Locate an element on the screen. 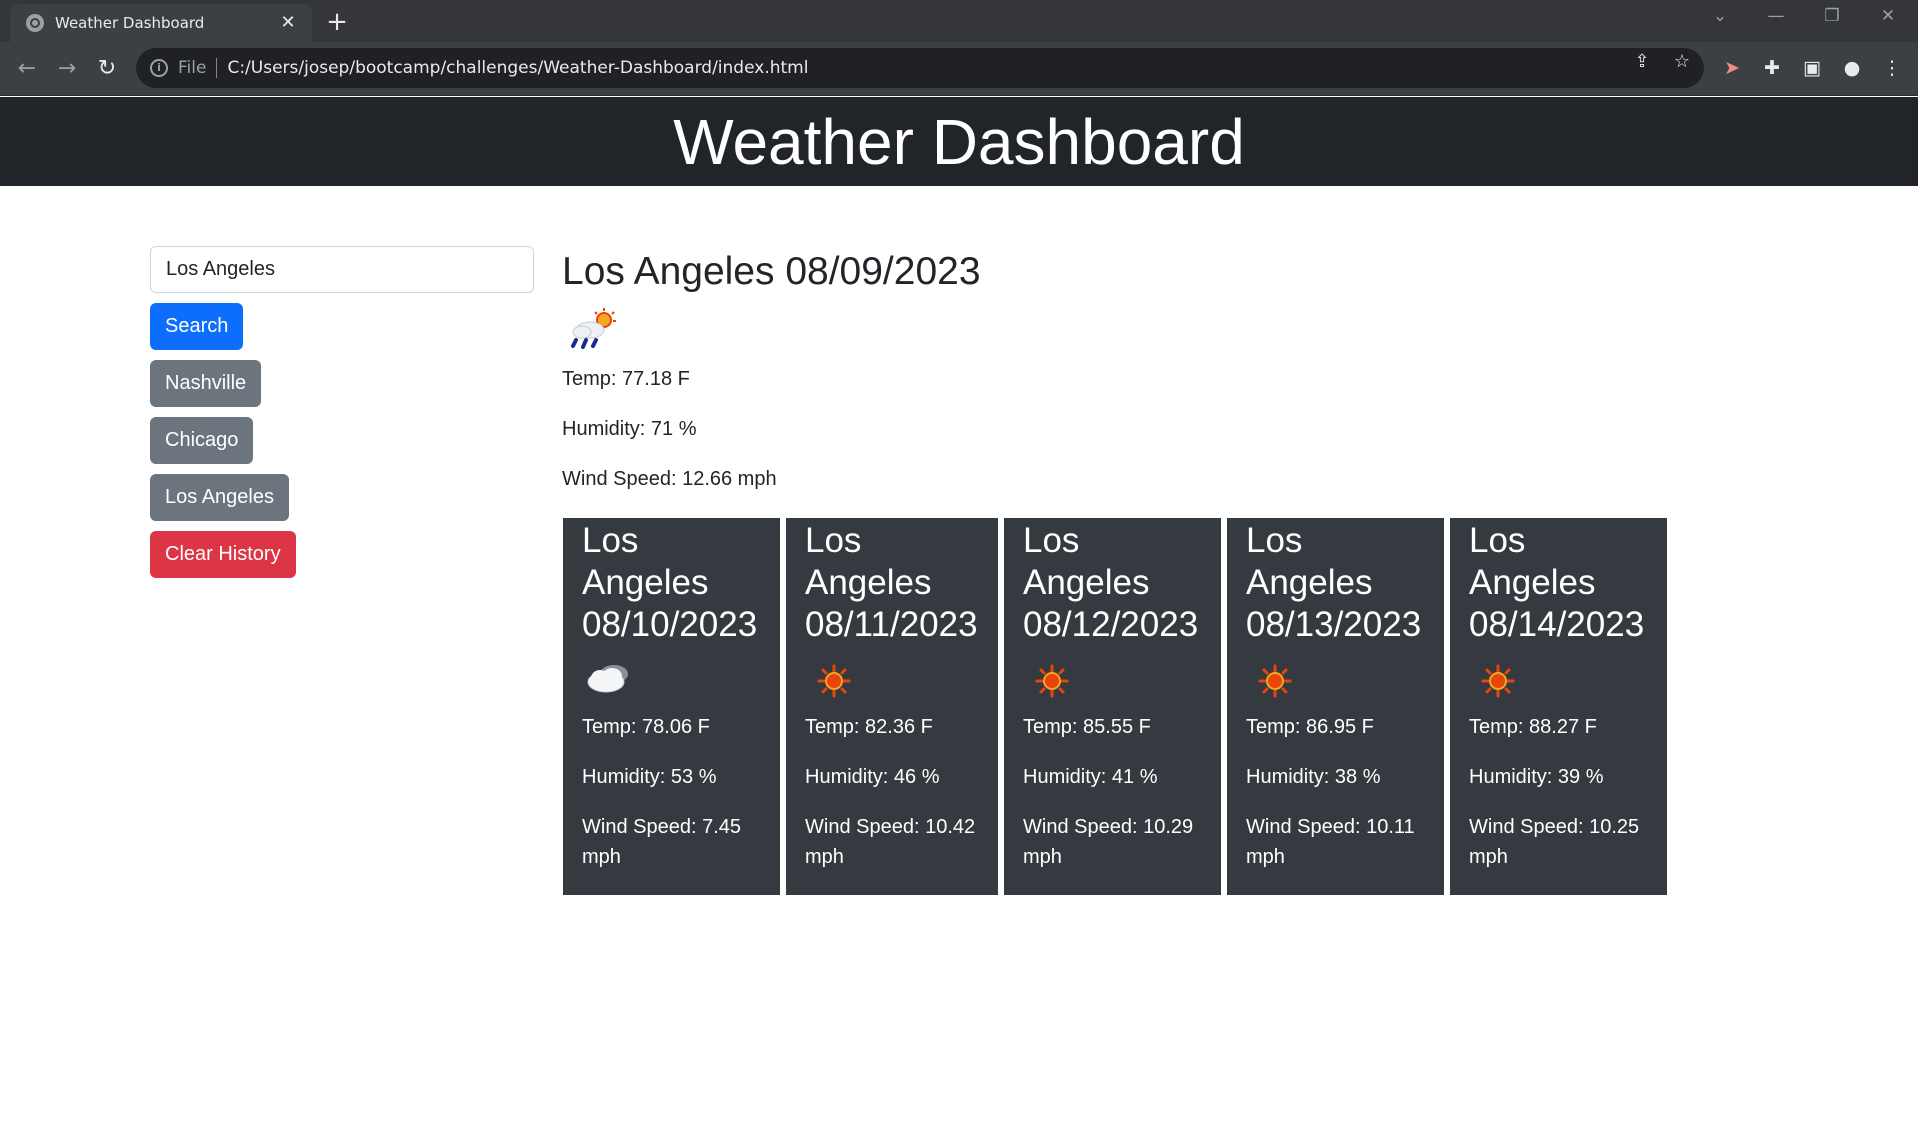  forecast-heading: Los Angeles 08/13/2023 is located at coordinates (1335, 583).